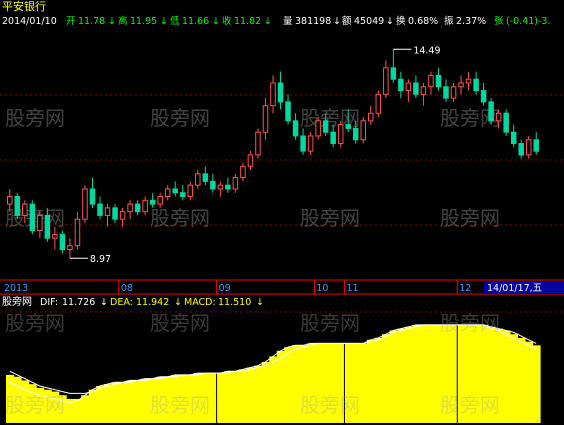 This screenshot has width=564, height=425. I want to click on high-value: 11.95, so click(143, 21).